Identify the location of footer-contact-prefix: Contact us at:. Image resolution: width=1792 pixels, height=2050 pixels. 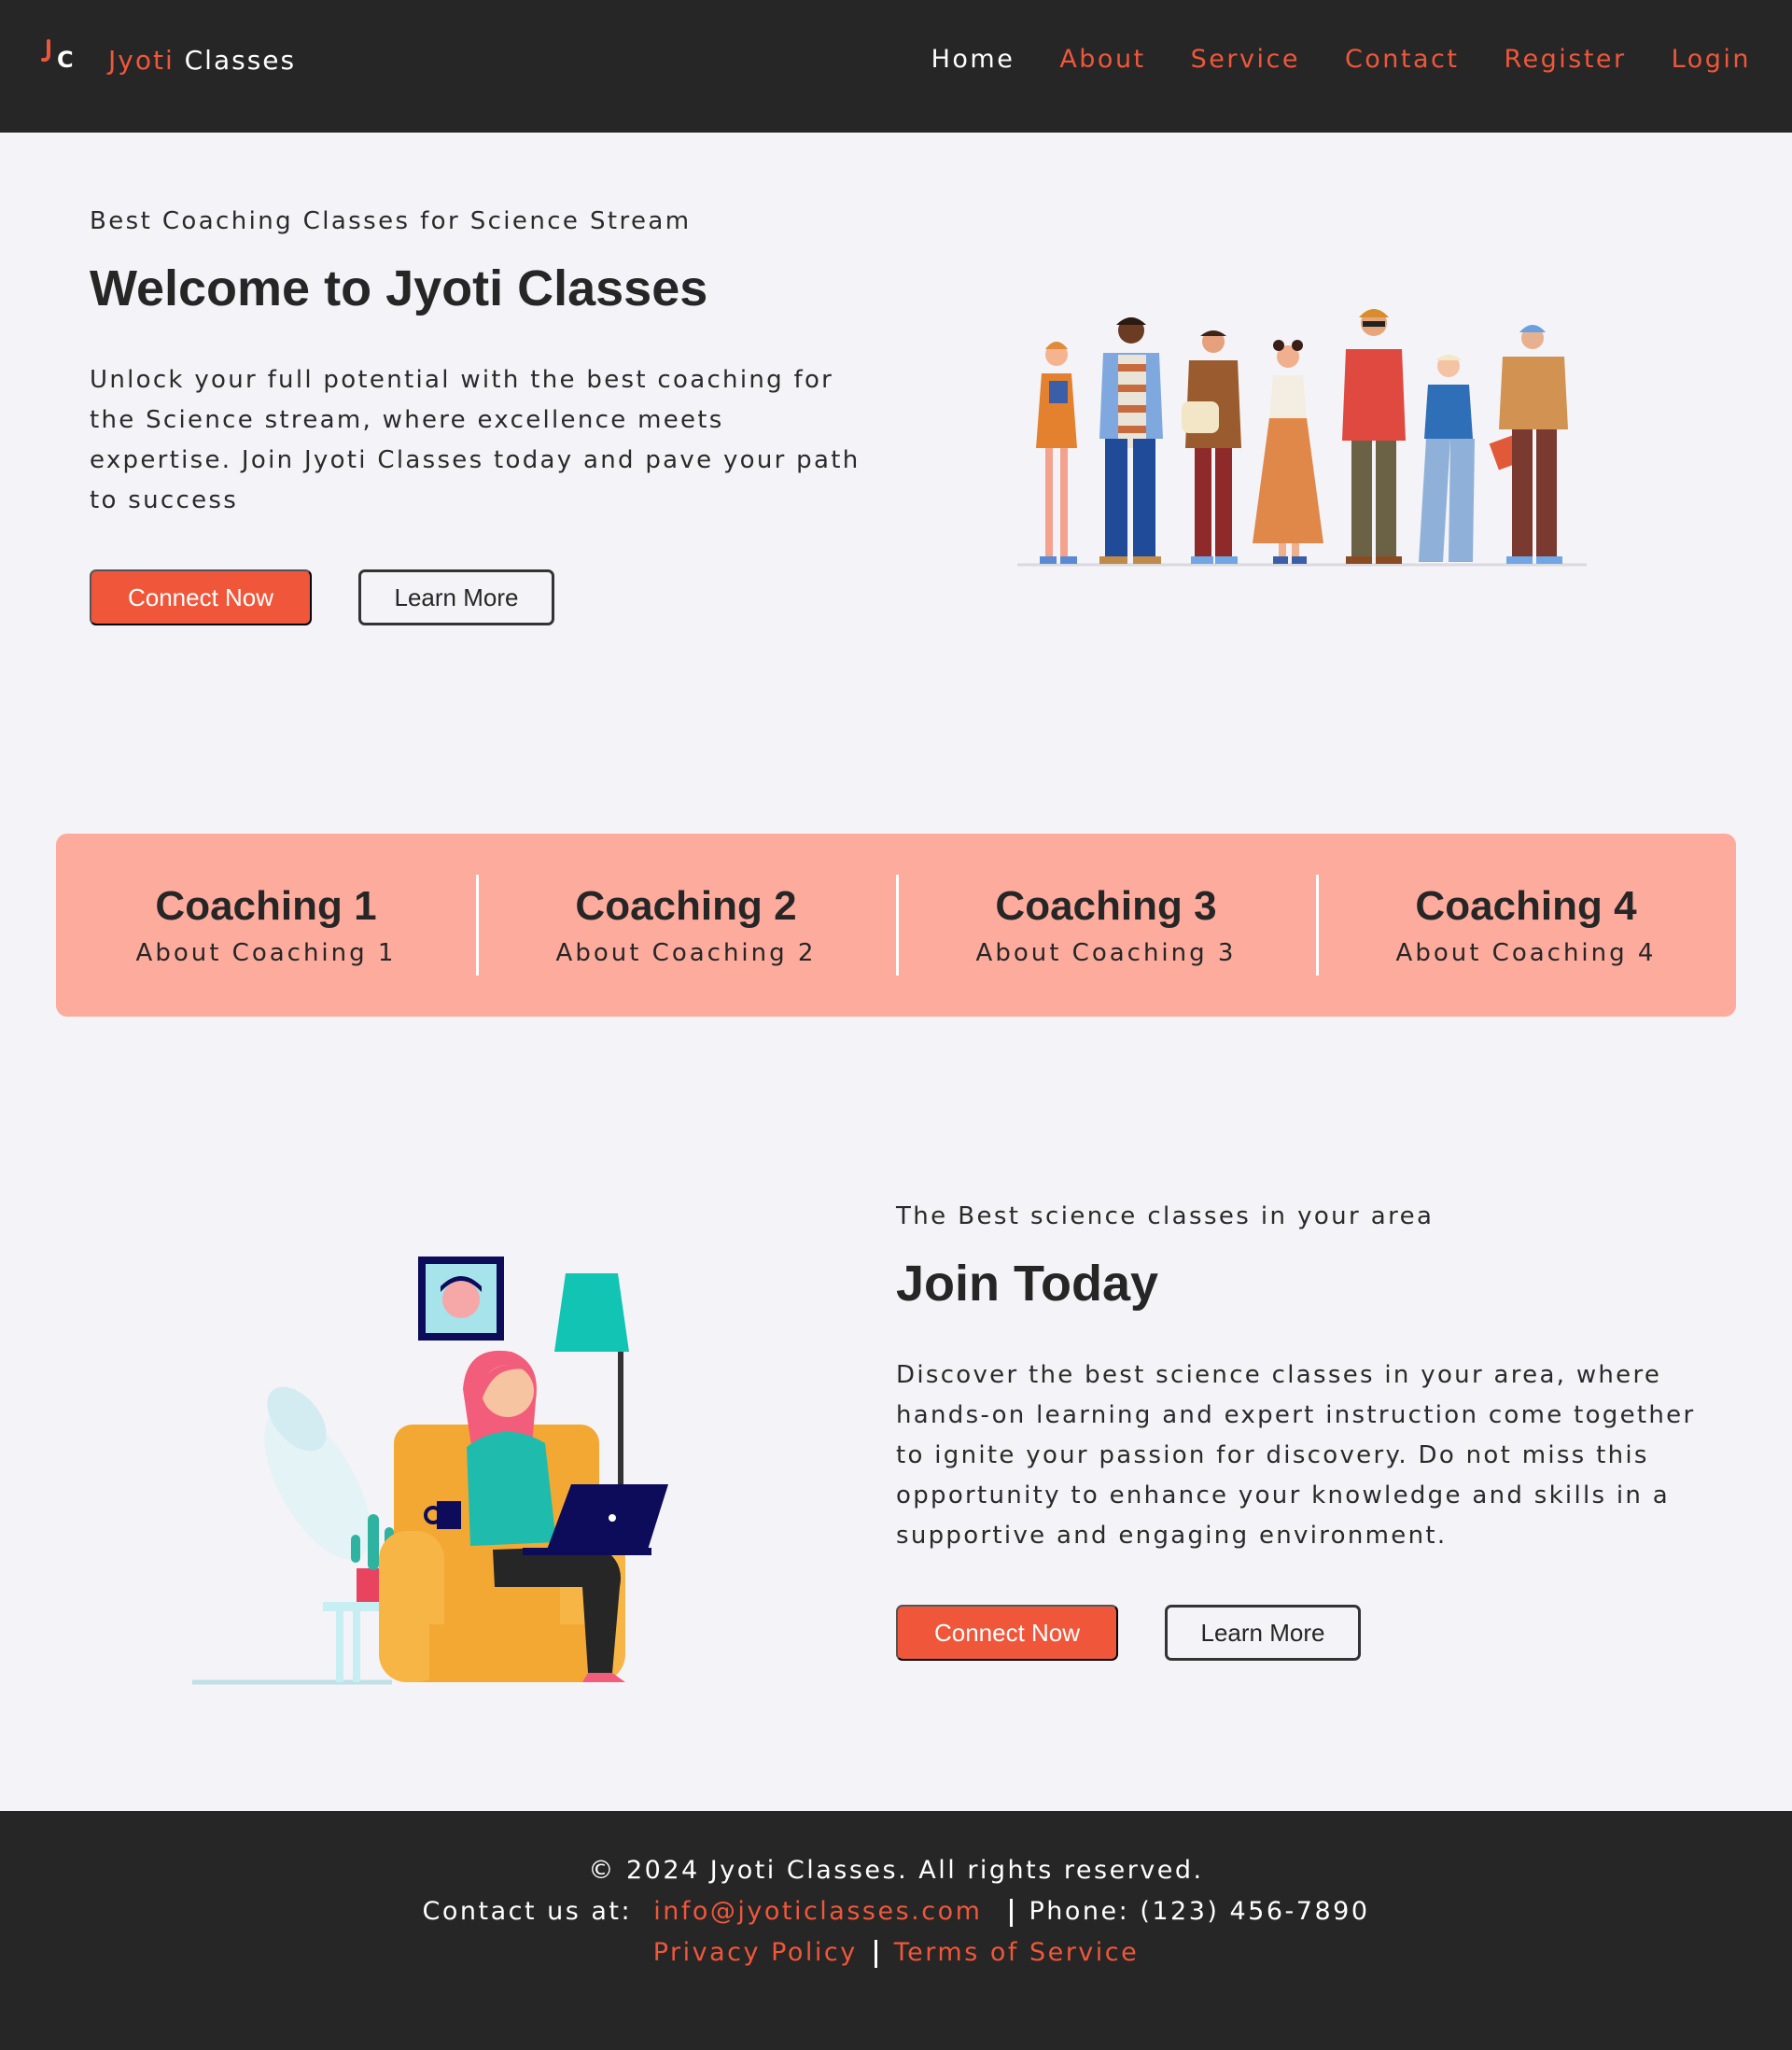
(527, 1911).